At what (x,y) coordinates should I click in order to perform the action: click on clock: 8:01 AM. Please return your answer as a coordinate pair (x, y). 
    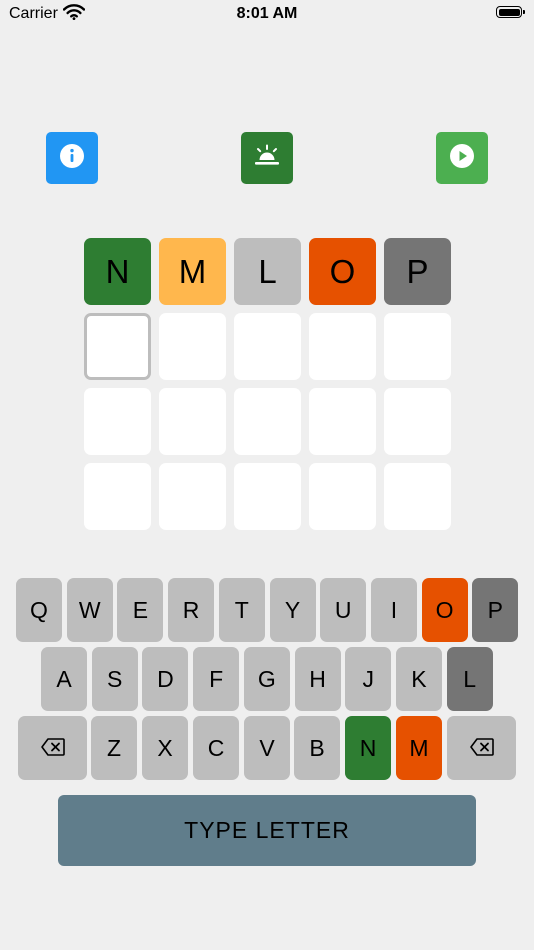
    Looking at the image, I should click on (267, 13).